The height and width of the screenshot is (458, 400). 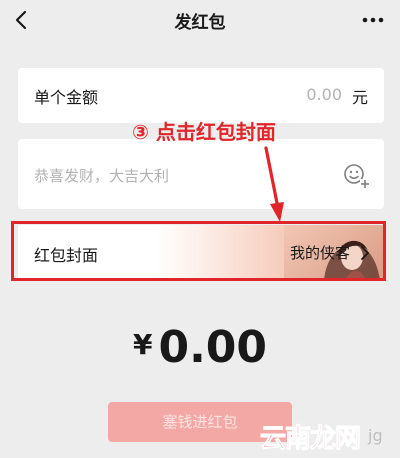 What do you see at coordinates (273, 185) in the screenshot?
I see `arrow-down-icon` at bounding box center [273, 185].